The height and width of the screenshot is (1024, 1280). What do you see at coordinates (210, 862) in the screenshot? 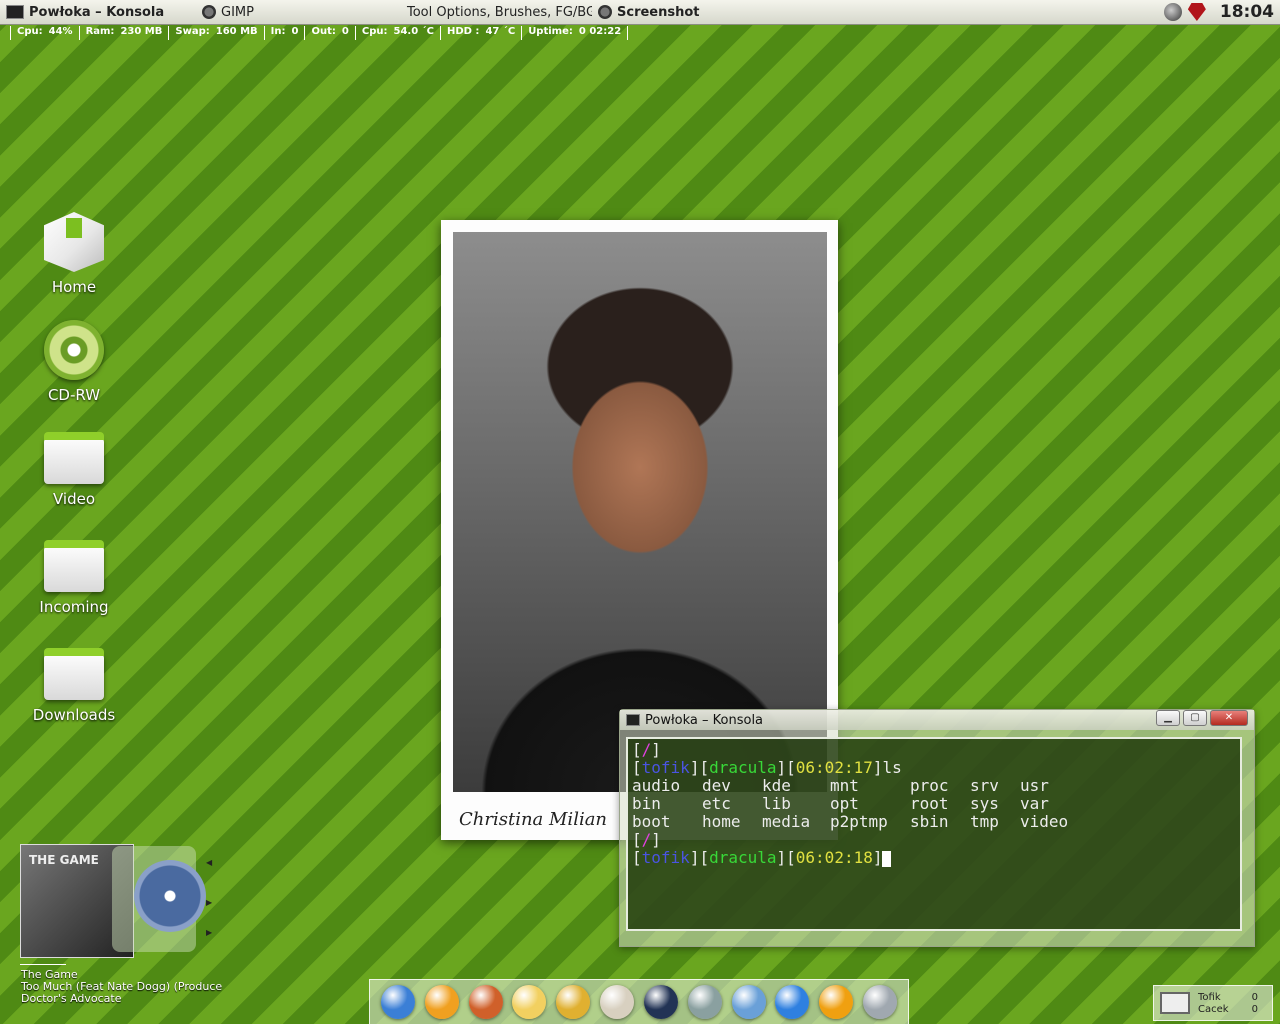
I see `previous-track-icon: ◀` at bounding box center [210, 862].